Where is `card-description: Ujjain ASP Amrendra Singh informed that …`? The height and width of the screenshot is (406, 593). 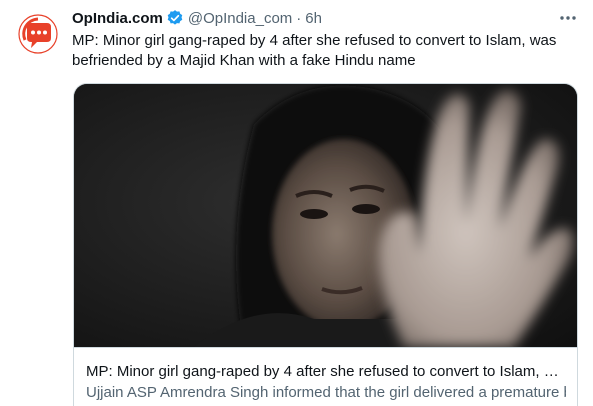
card-description: Ujjain ASP Amrendra Singh informed that … is located at coordinates (326, 393).